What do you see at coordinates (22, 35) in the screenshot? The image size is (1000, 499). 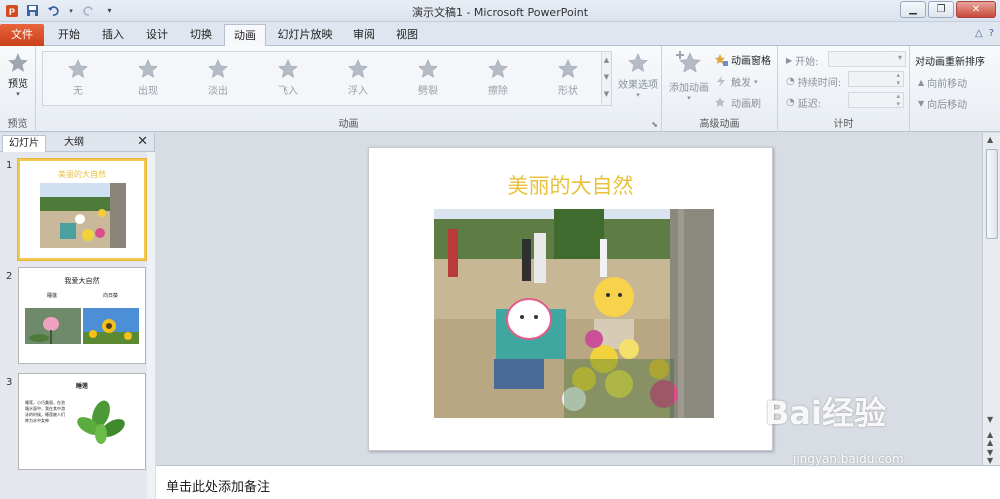 I see `tab-file: 文件` at bounding box center [22, 35].